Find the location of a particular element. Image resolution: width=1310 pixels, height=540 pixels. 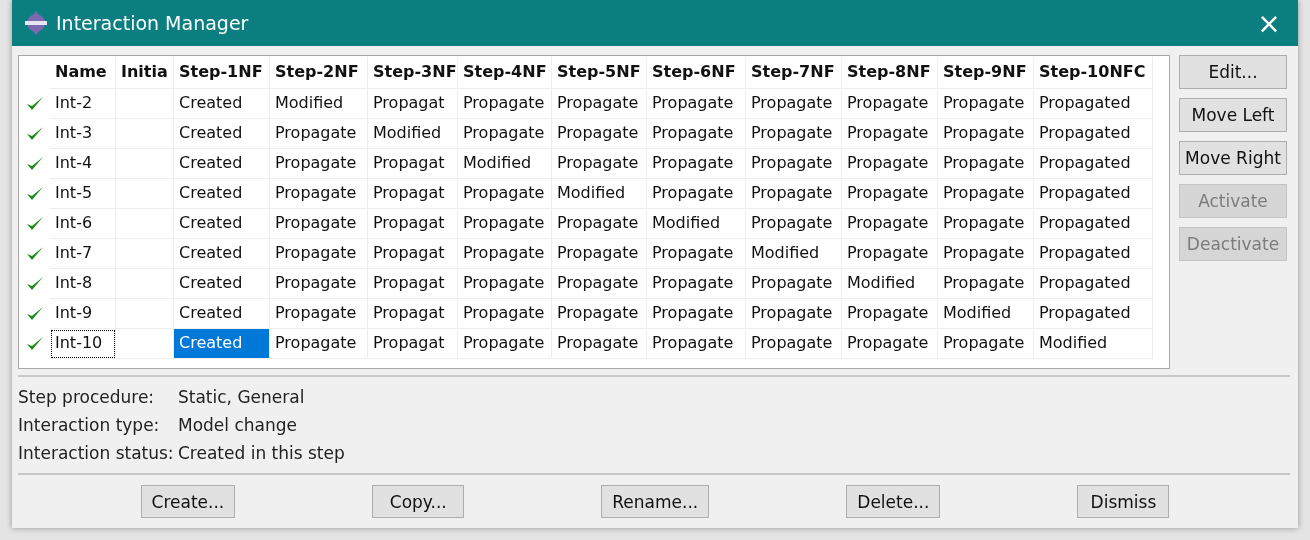

column-header: Step-8NF is located at coordinates (890, 73).